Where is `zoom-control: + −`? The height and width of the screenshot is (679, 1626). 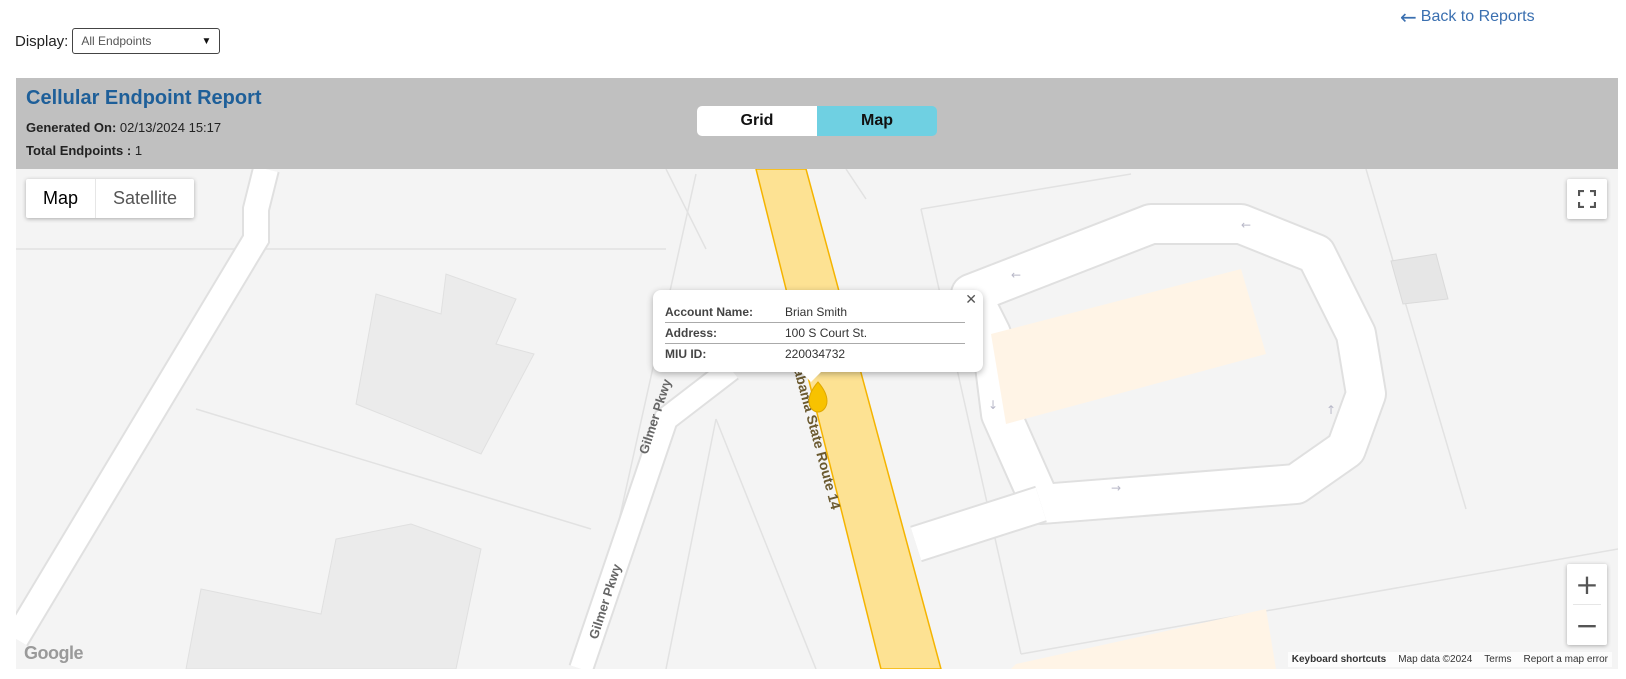 zoom-control: + − is located at coordinates (1587, 604).